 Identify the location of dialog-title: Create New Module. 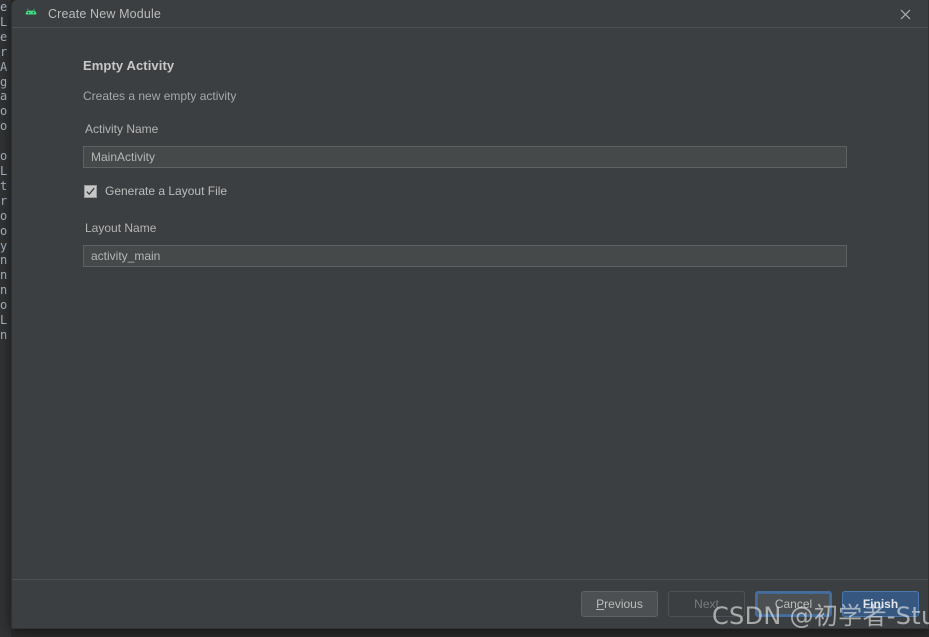
(105, 13).